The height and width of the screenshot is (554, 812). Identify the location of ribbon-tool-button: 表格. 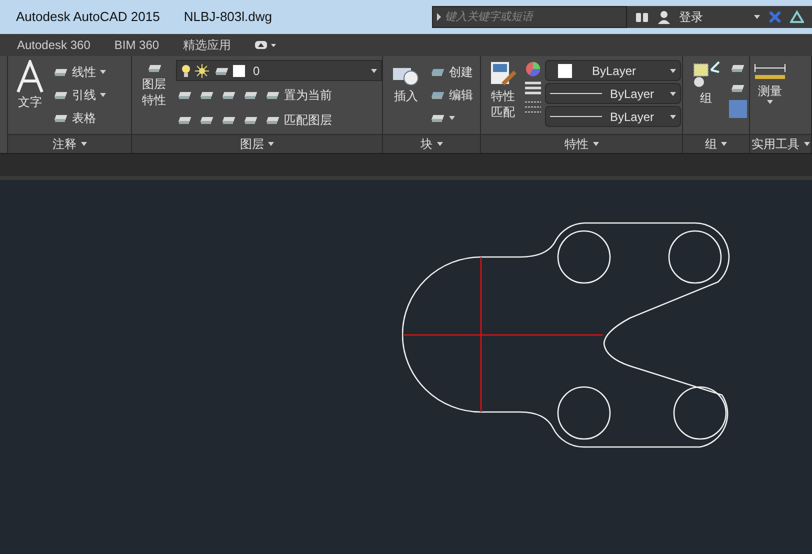
(79, 117).